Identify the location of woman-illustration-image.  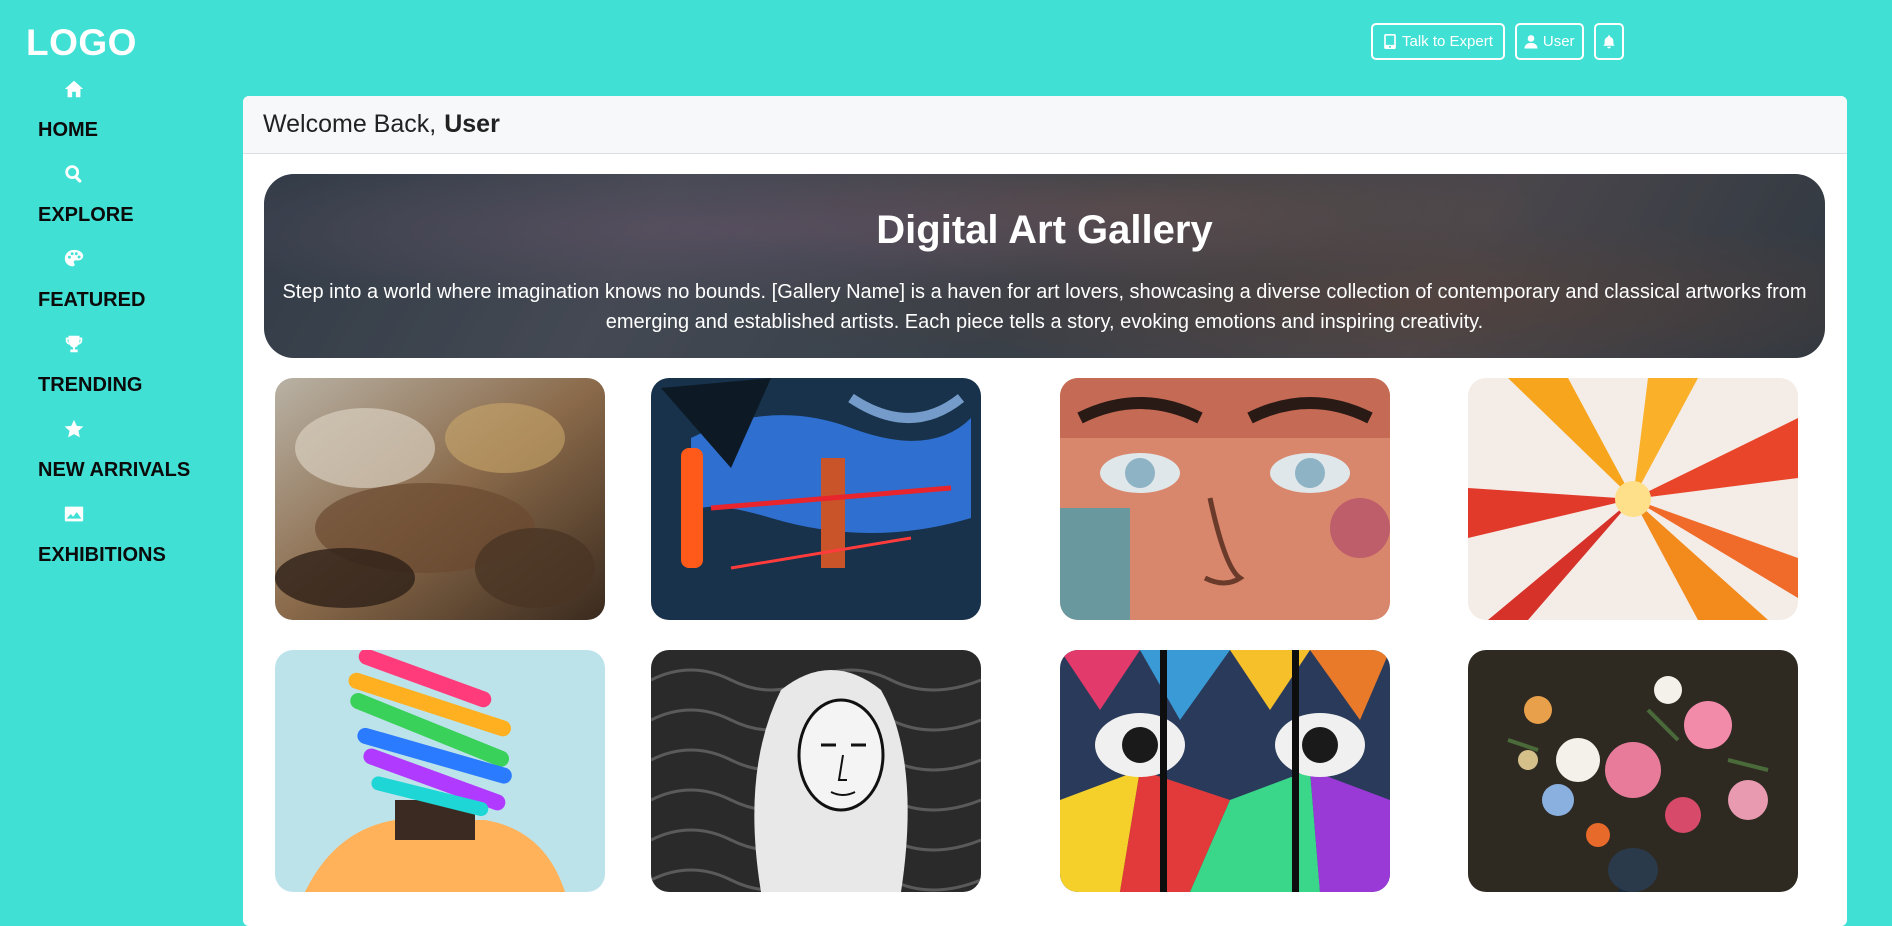
(816, 771).